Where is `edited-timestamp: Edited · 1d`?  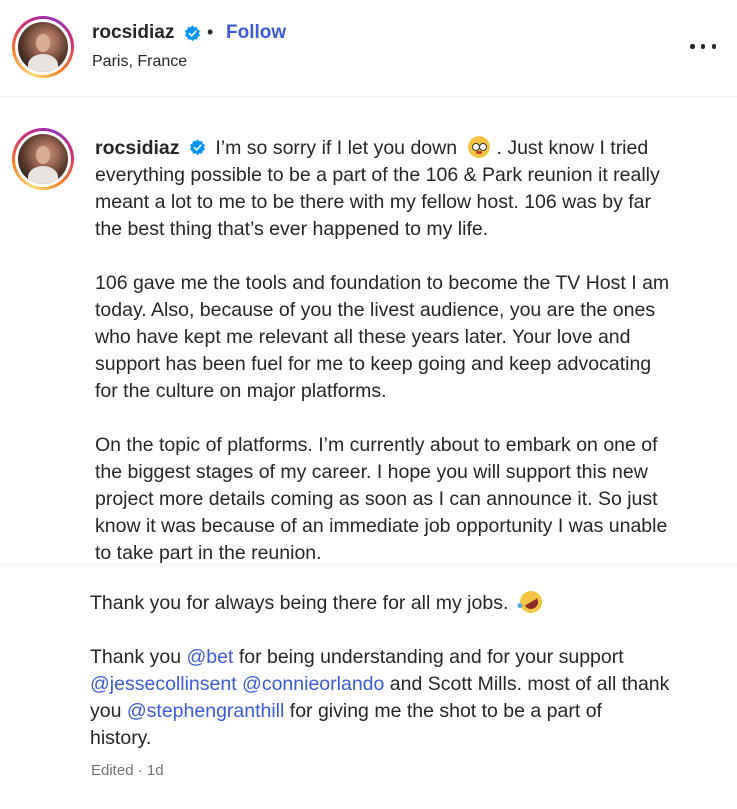
edited-timestamp: Edited · 1d is located at coordinates (127, 770).